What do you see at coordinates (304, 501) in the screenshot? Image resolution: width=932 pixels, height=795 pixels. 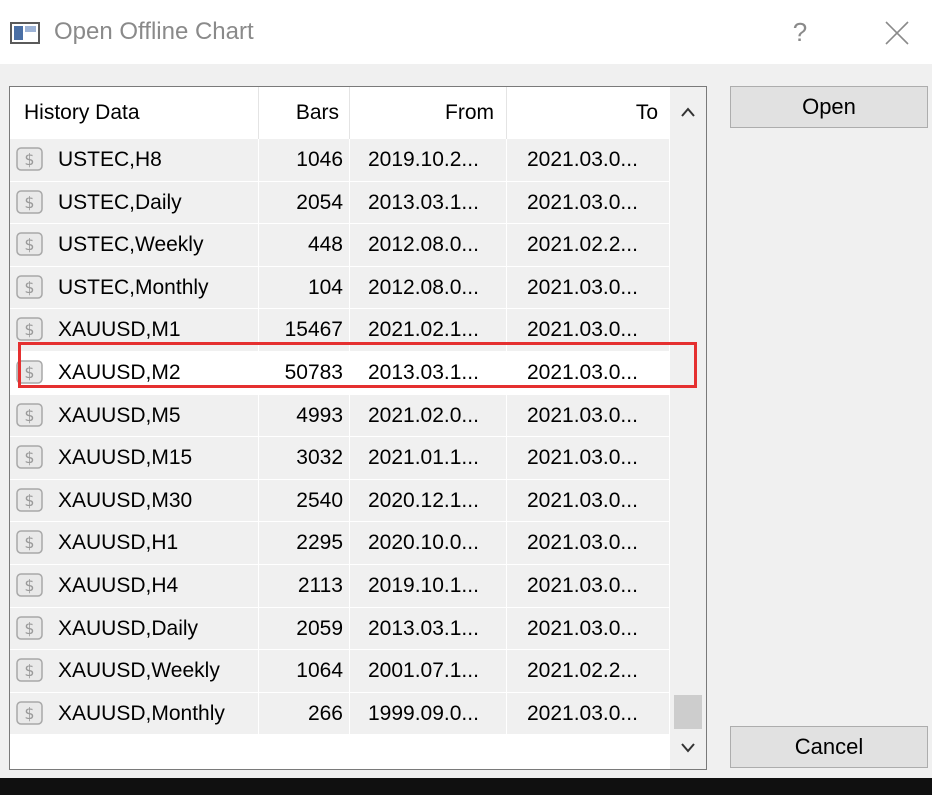 I see `bars-cell: 2540` at bounding box center [304, 501].